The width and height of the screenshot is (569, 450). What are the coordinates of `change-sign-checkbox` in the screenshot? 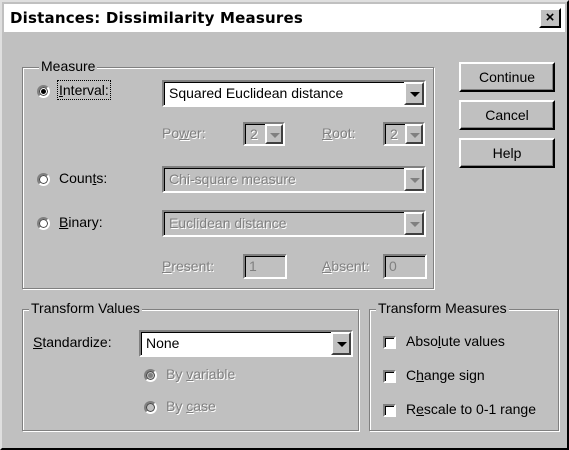 It's located at (389, 376).